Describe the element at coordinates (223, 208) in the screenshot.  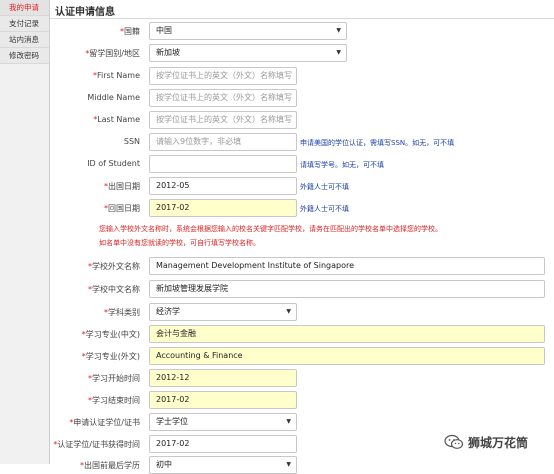
I see `return-date-input: 2017-02` at that location.